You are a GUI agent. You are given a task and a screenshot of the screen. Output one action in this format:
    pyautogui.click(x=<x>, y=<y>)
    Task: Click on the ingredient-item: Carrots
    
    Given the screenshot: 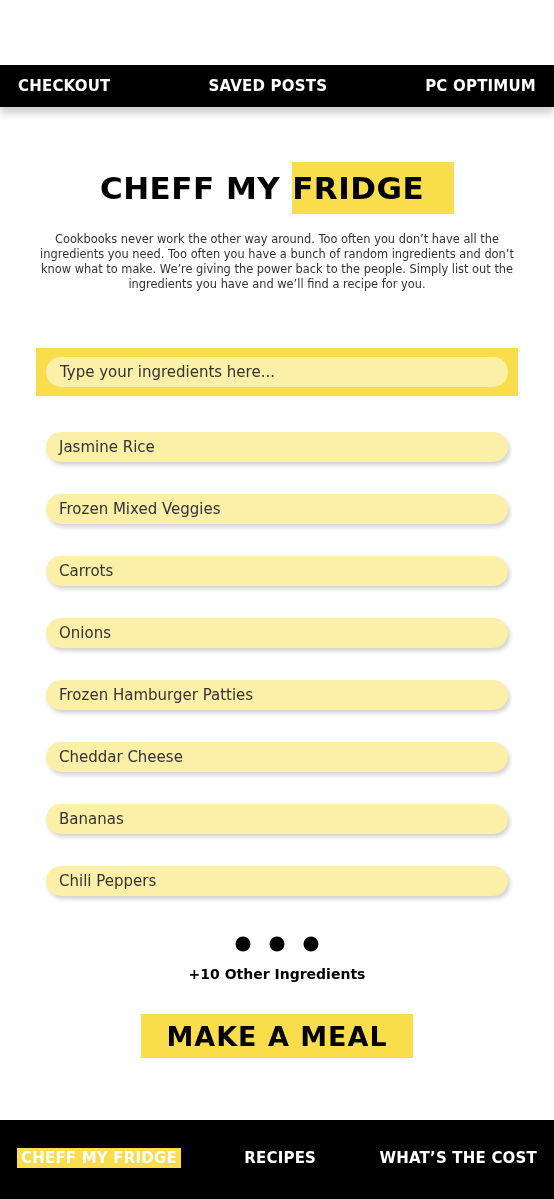 What is the action you would take?
    pyautogui.click(x=277, y=571)
    